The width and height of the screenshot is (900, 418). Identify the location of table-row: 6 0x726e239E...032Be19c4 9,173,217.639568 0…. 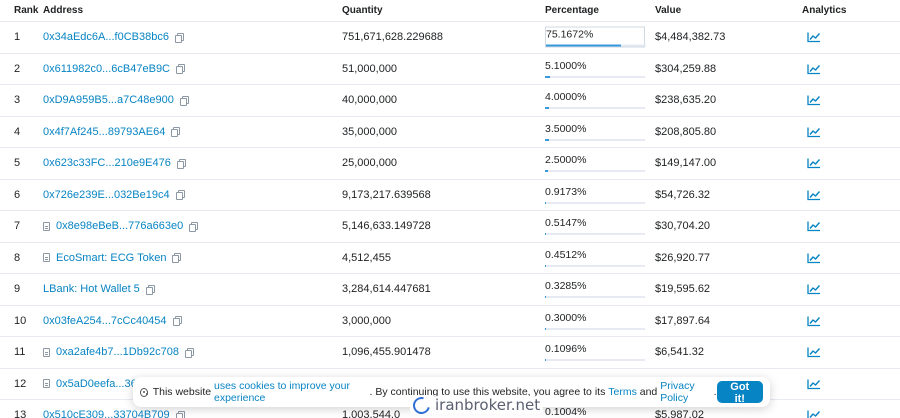
(450, 195).